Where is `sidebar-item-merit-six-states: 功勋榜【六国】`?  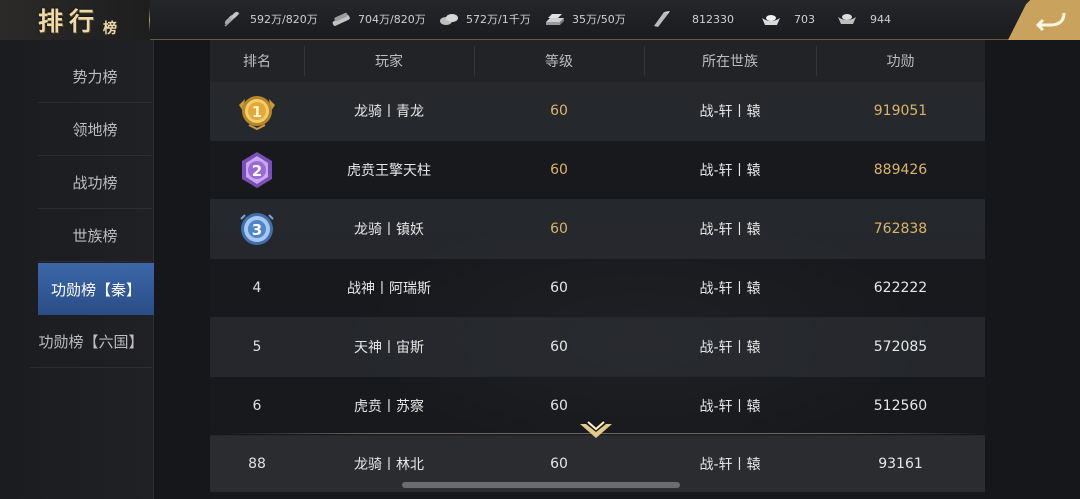 sidebar-item-merit-six-states: 功勋榜【六国】 is located at coordinates (91, 342).